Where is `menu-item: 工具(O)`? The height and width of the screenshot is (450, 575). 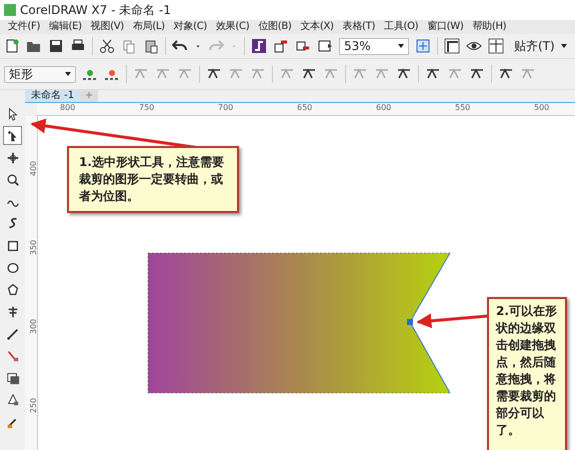 menu-item: 工具(O) is located at coordinates (402, 27).